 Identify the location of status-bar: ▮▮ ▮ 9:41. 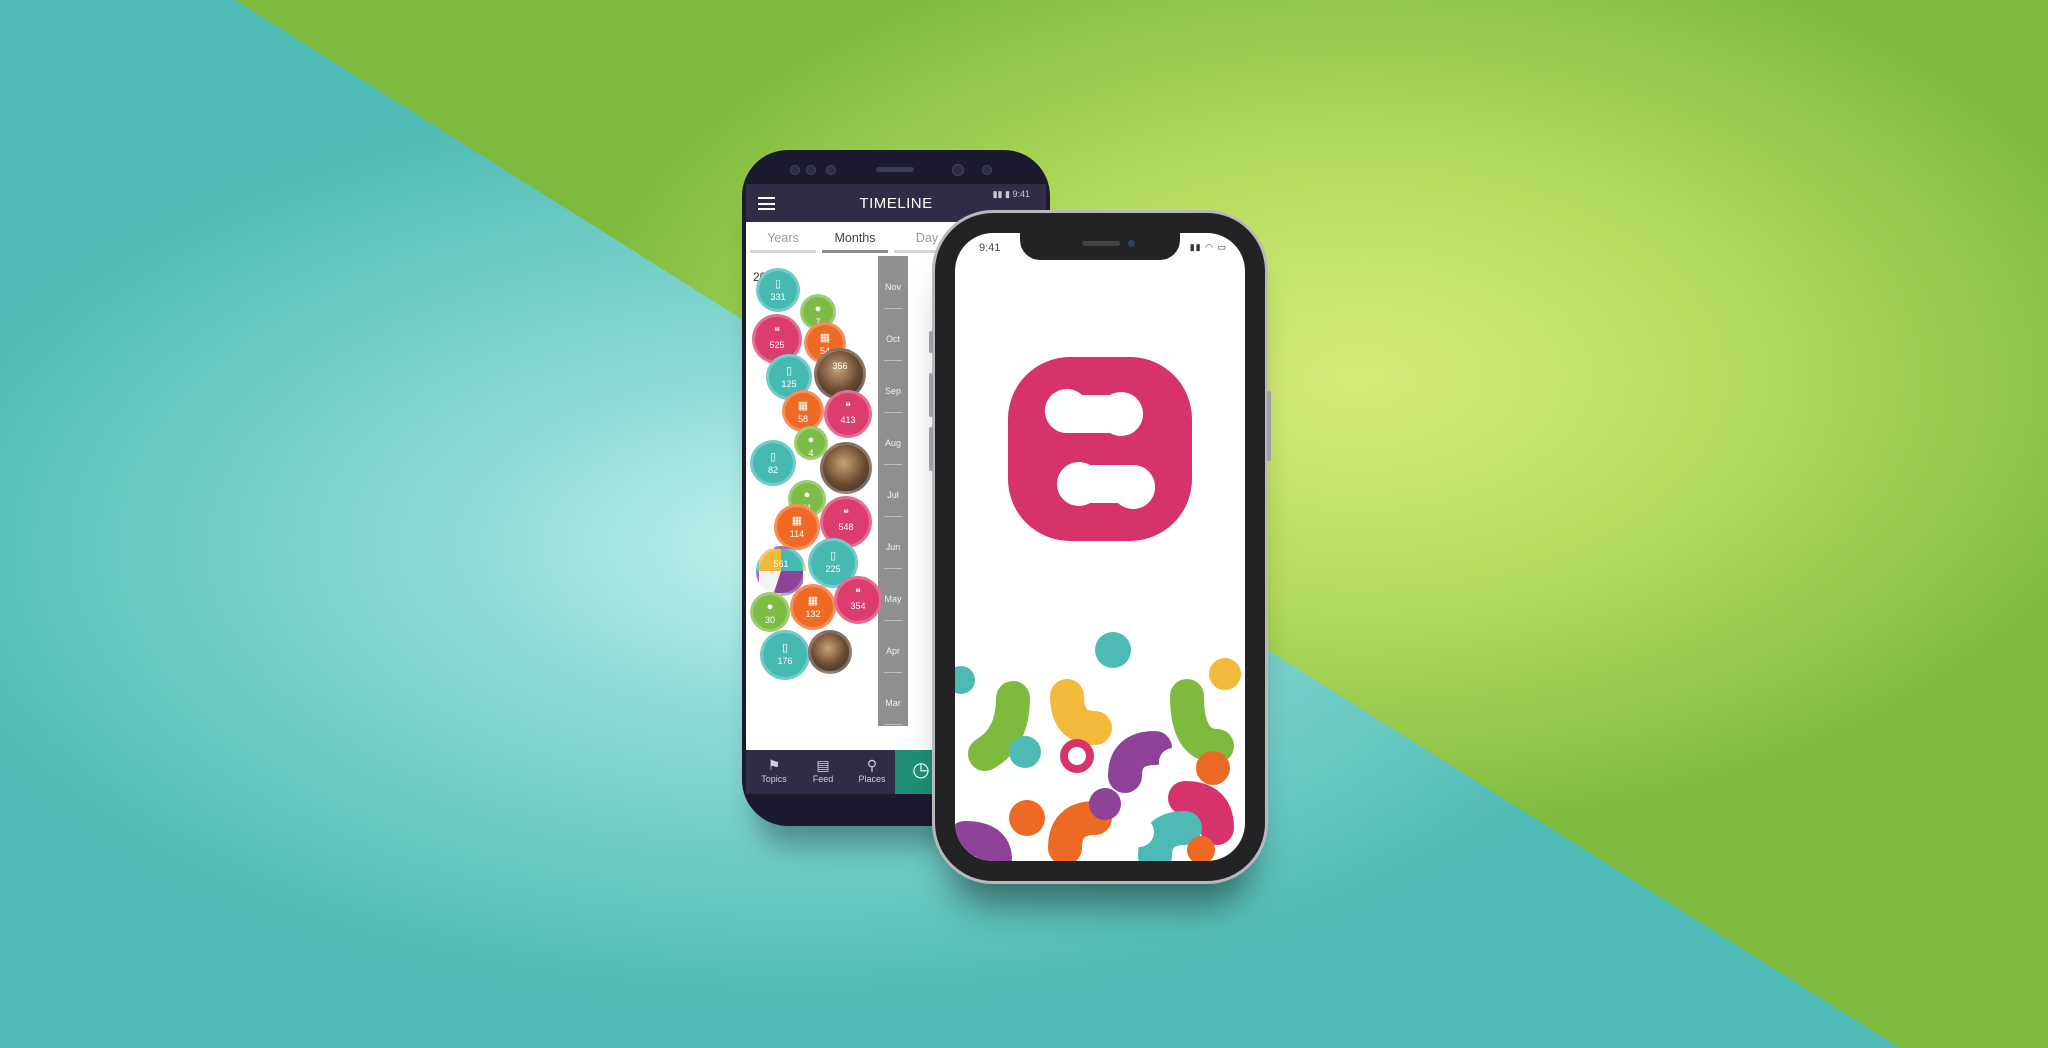
(1011, 194).